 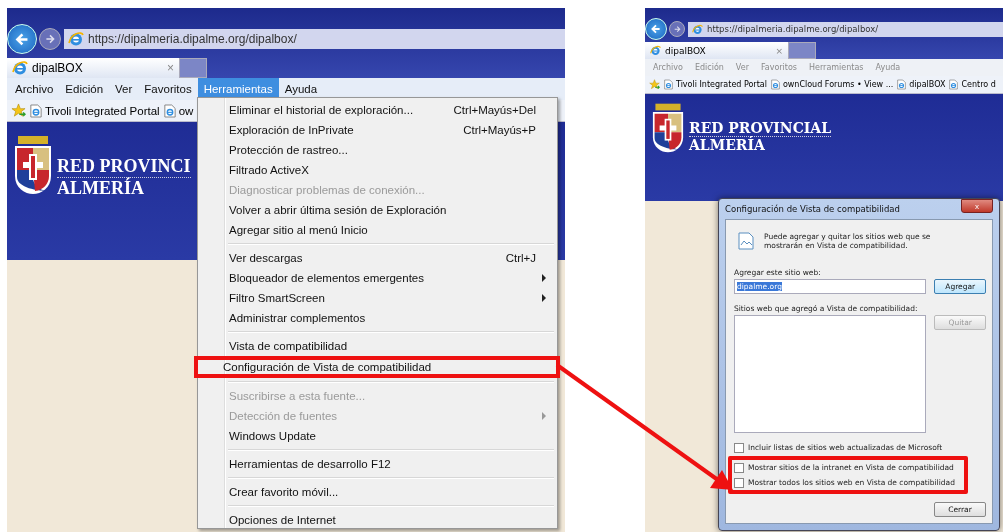 What do you see at coordinates (830, 374) in the screenshot?
I see `website-list` at bounding box center [830, 374].